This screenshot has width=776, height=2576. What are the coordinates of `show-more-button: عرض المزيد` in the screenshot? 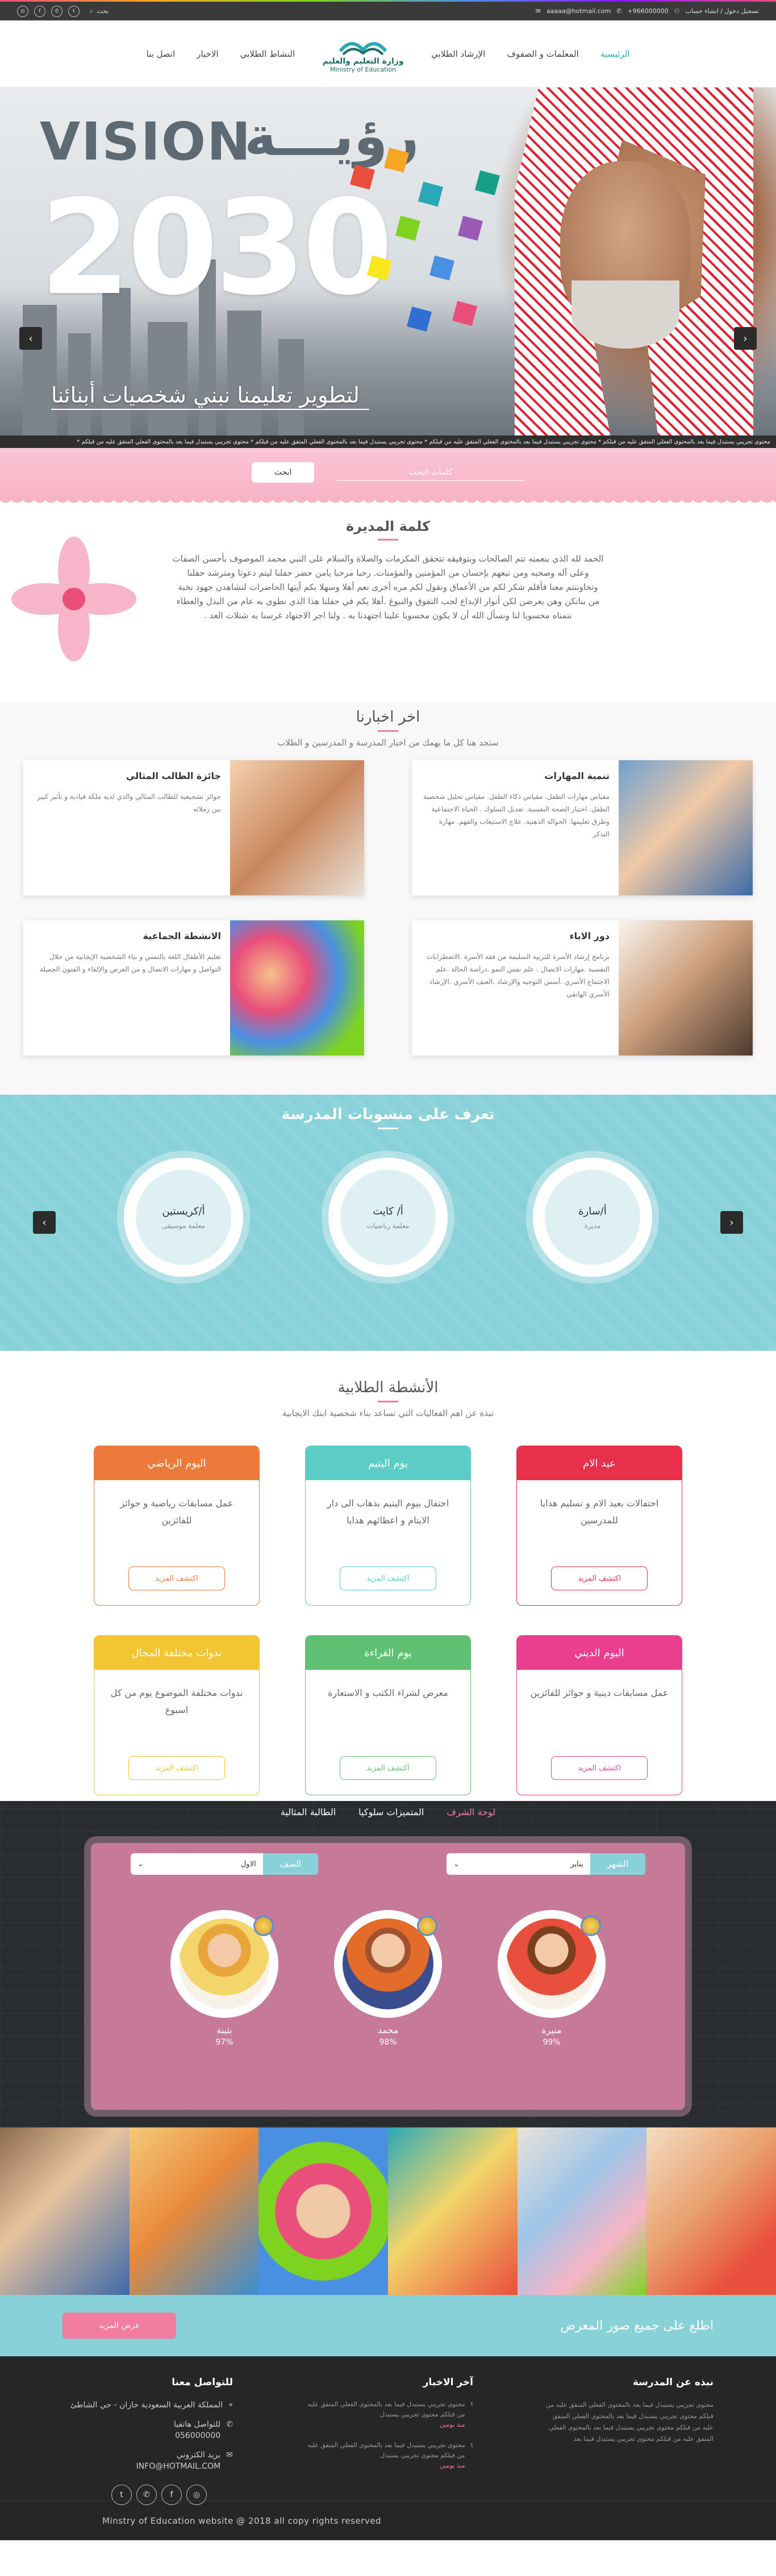 It's located at (119, 2326).